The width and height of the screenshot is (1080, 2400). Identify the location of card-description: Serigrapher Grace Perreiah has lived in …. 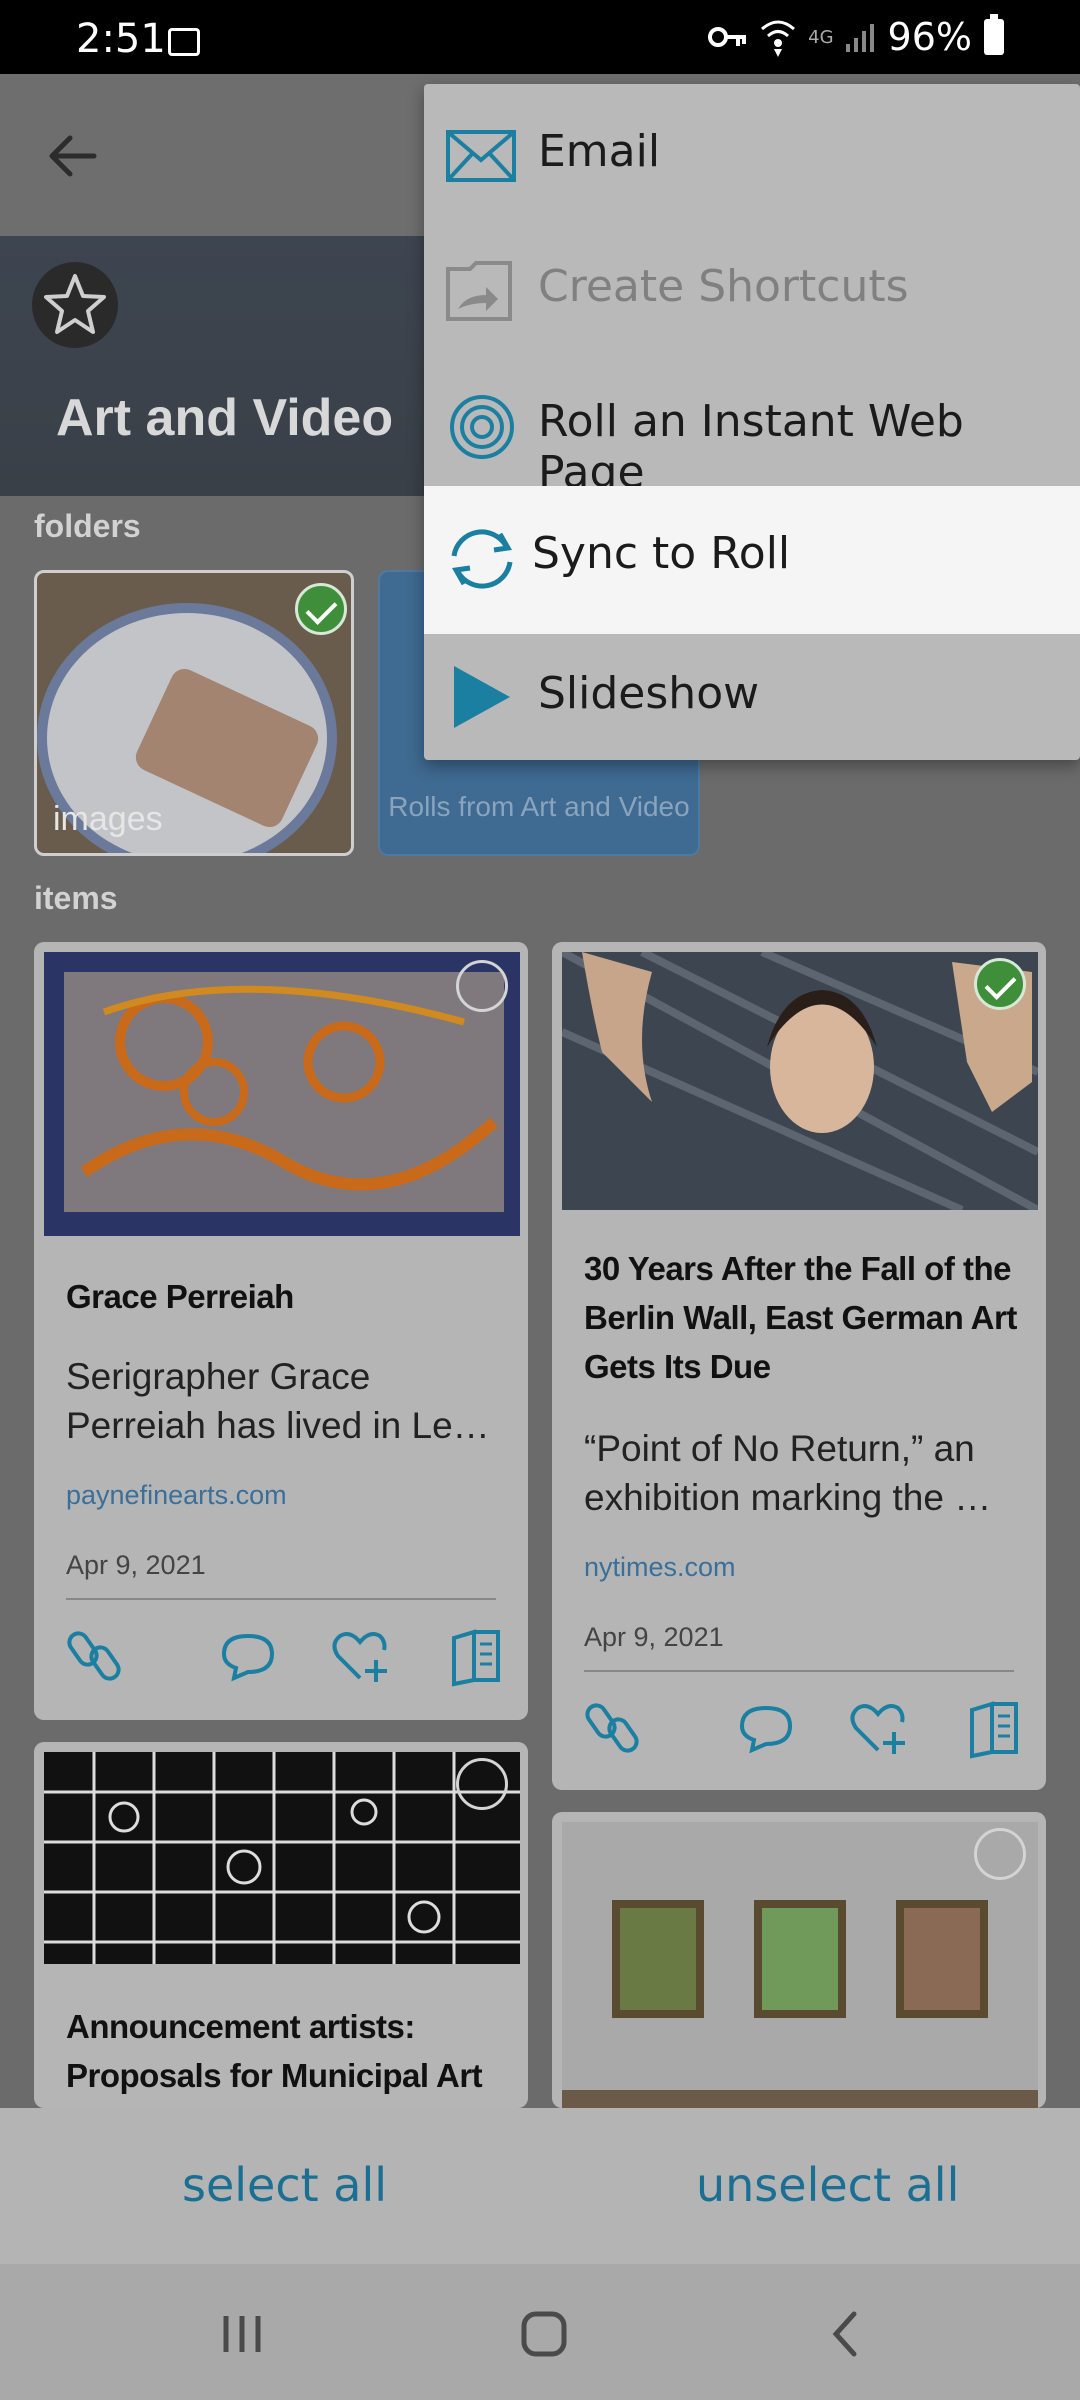
(278, 1401).